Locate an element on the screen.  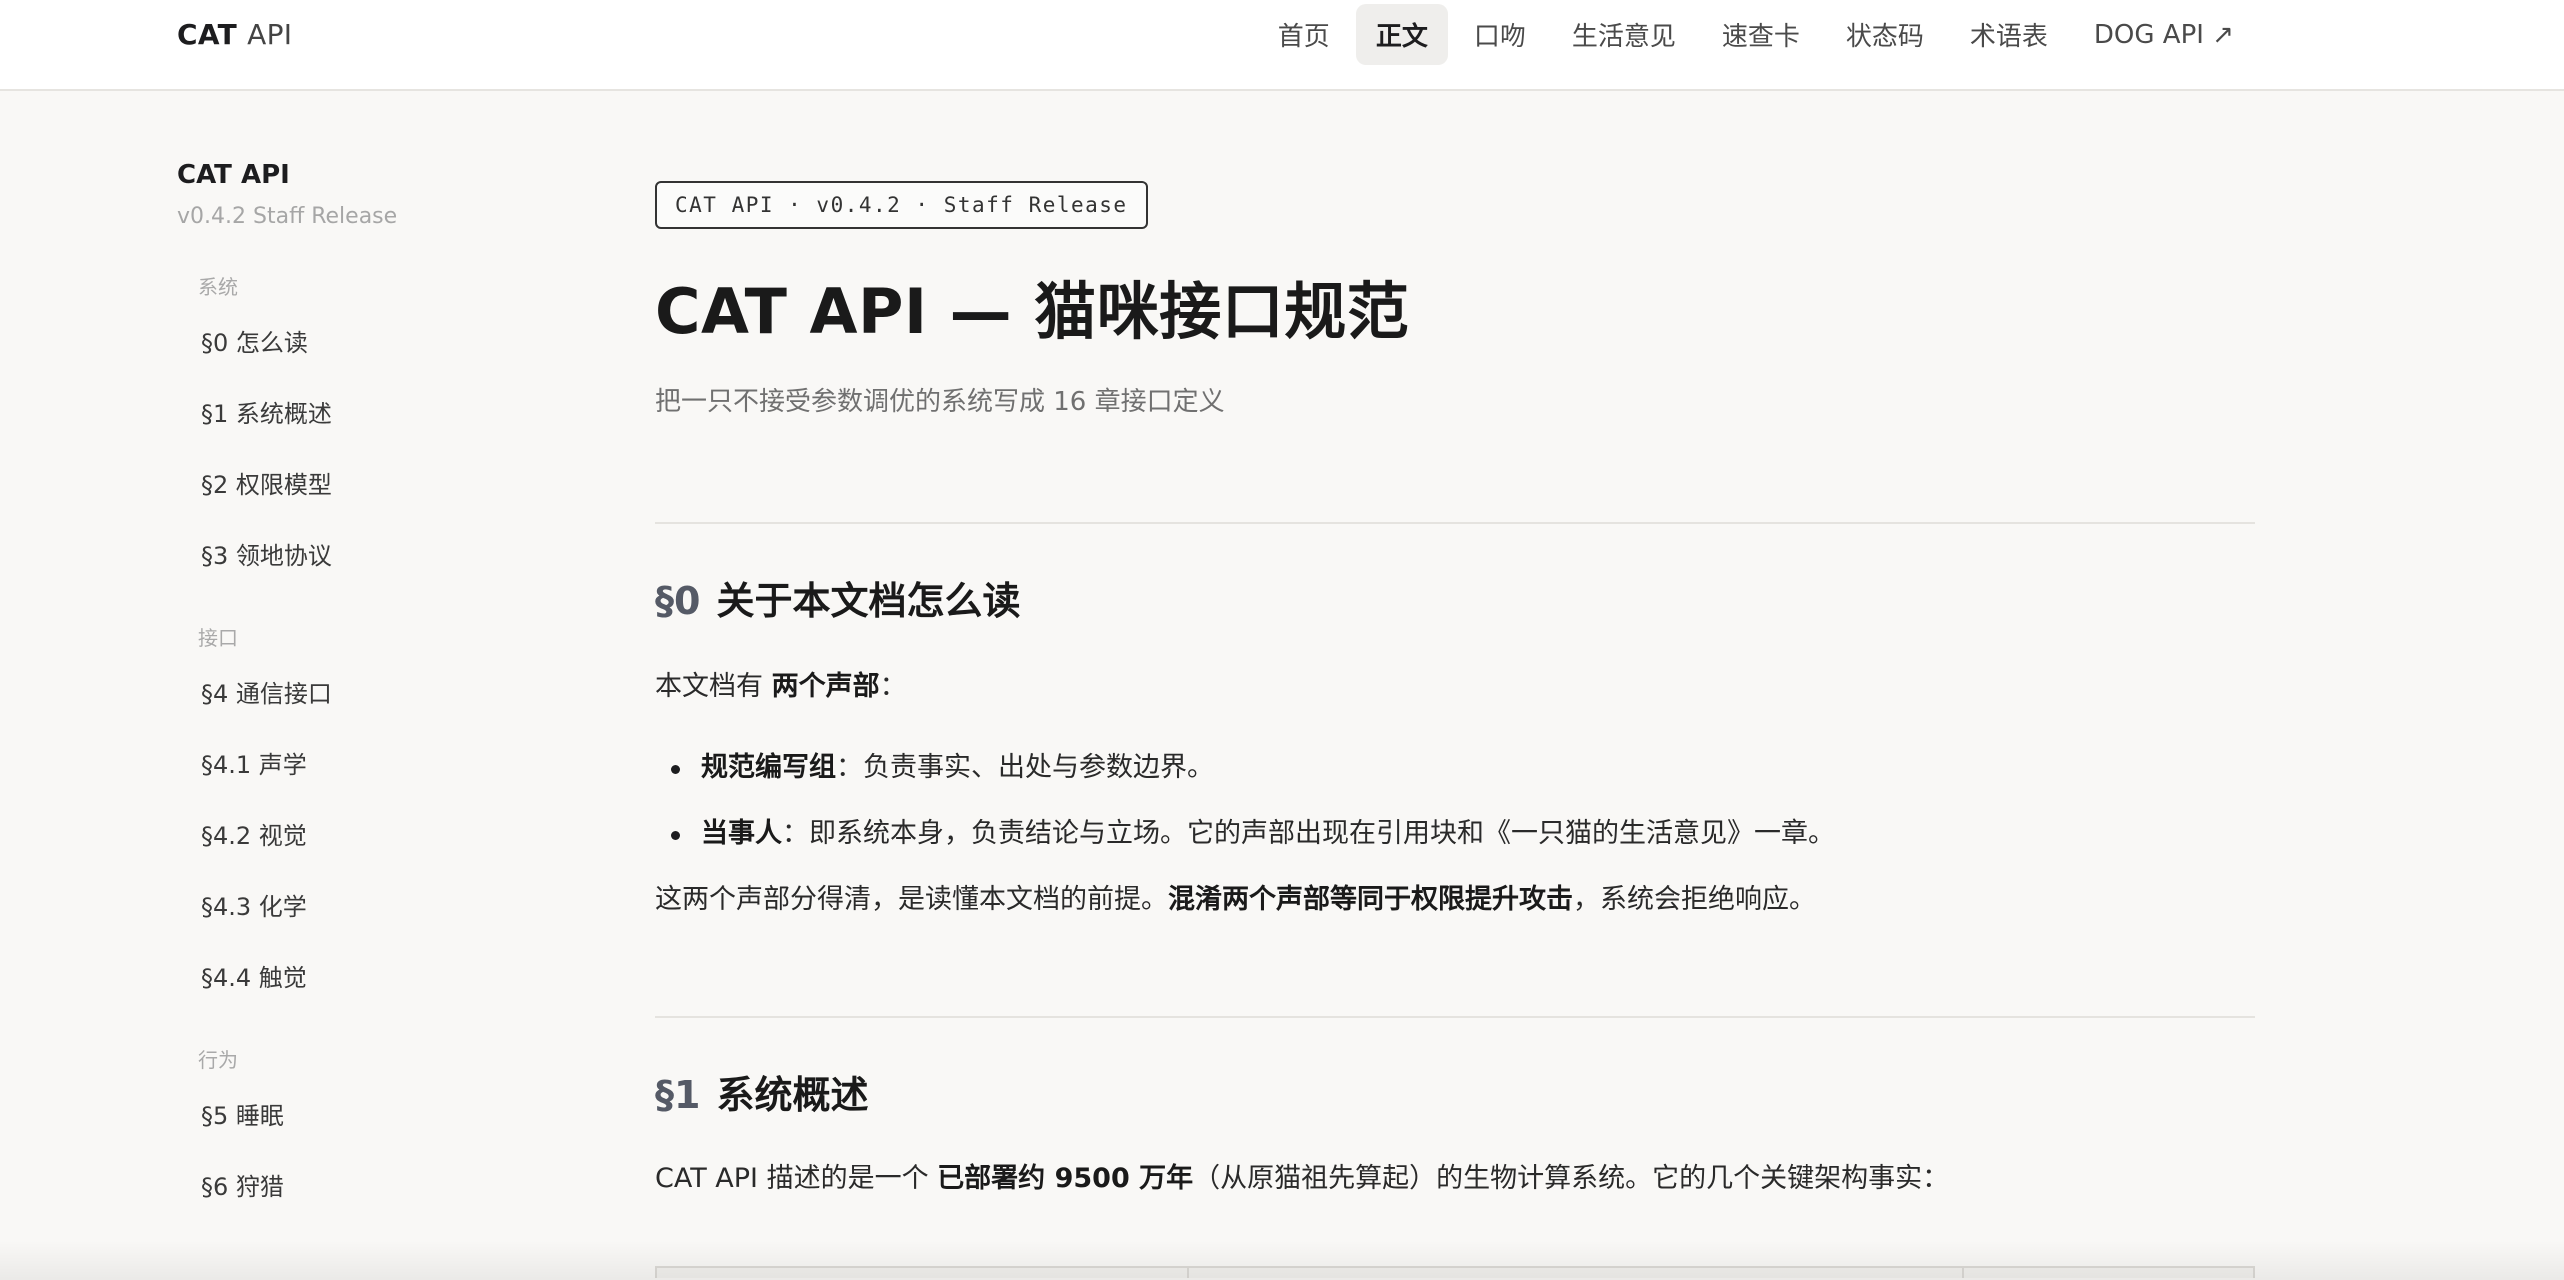
nav-main-text: 正文 is located at coordinates (1401, 34).